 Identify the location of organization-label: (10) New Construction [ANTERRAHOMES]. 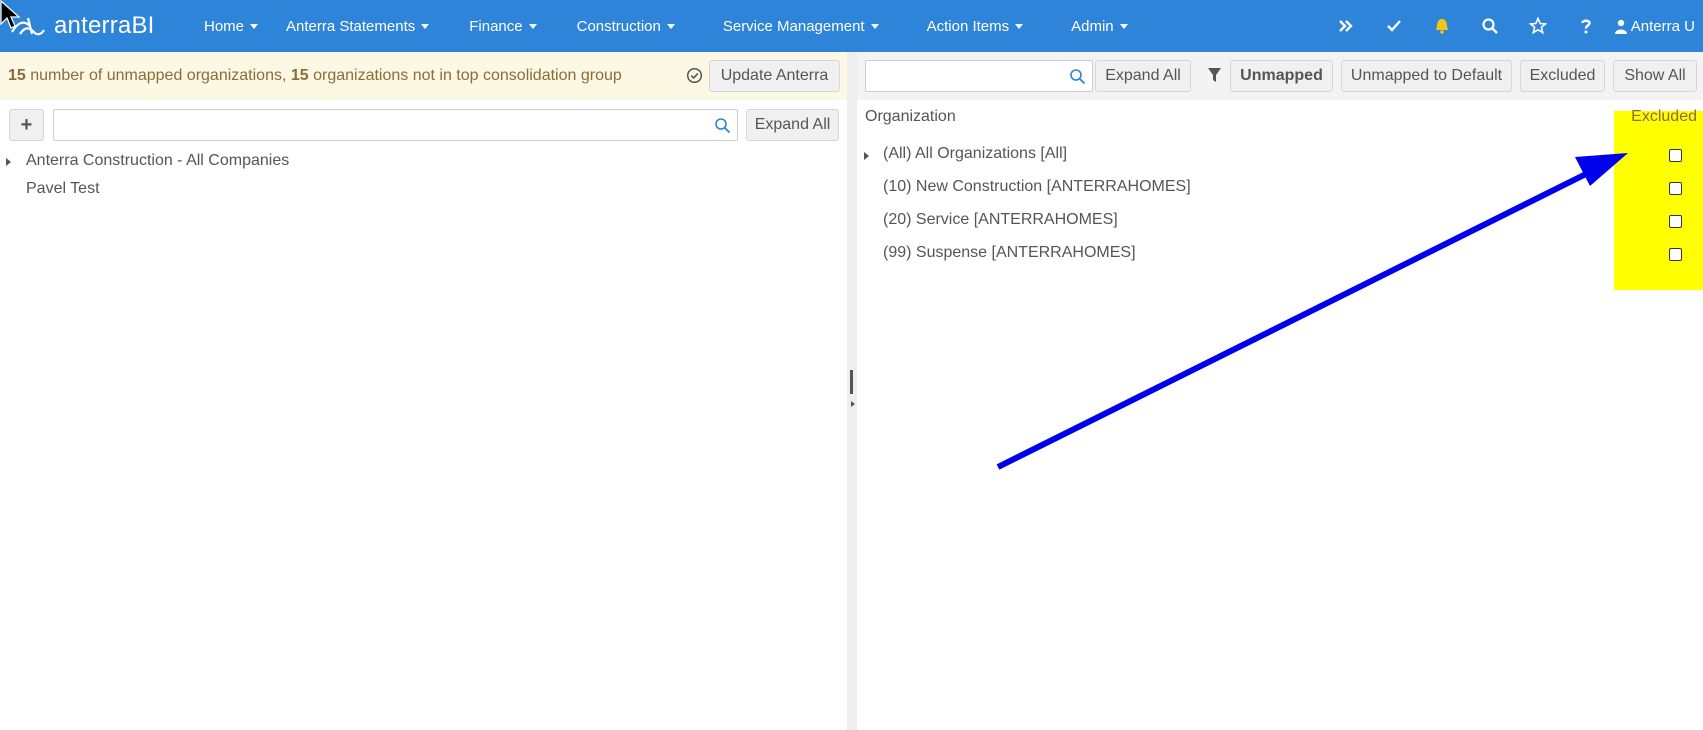
(1037, 186).